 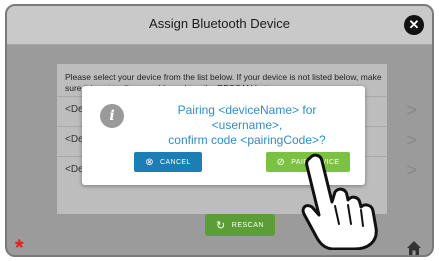 I want to click on cancel-label: CANCEL, so click(x=175, y=162).